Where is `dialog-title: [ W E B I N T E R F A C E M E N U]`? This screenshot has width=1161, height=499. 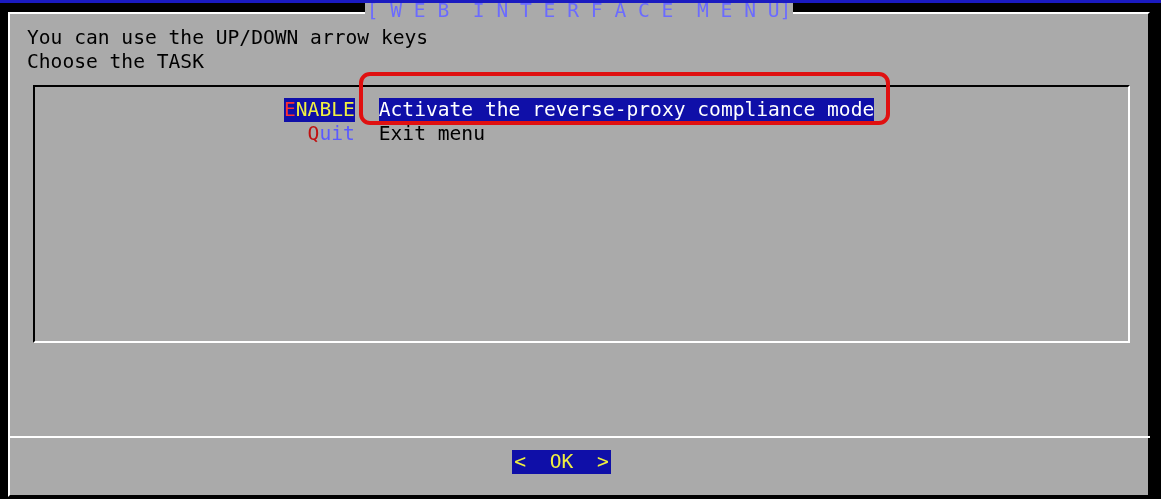
dialog-title: [ W E B I N T E R F A C E M E N U] is located at coordinates (579, 13).